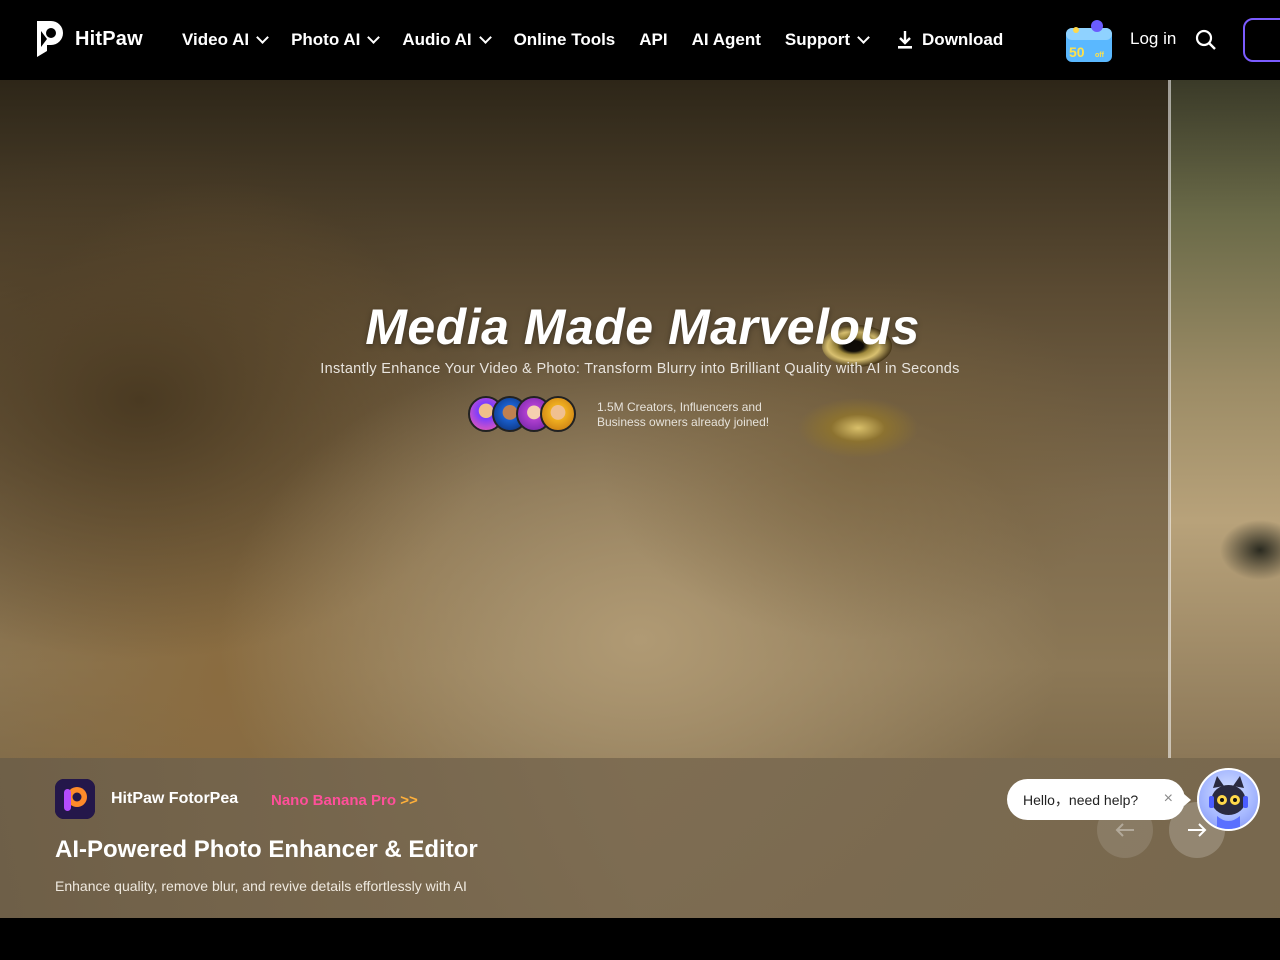 The image size is (1280, 960). I want to click on brand-name: HitPaw, so click(109, 38).